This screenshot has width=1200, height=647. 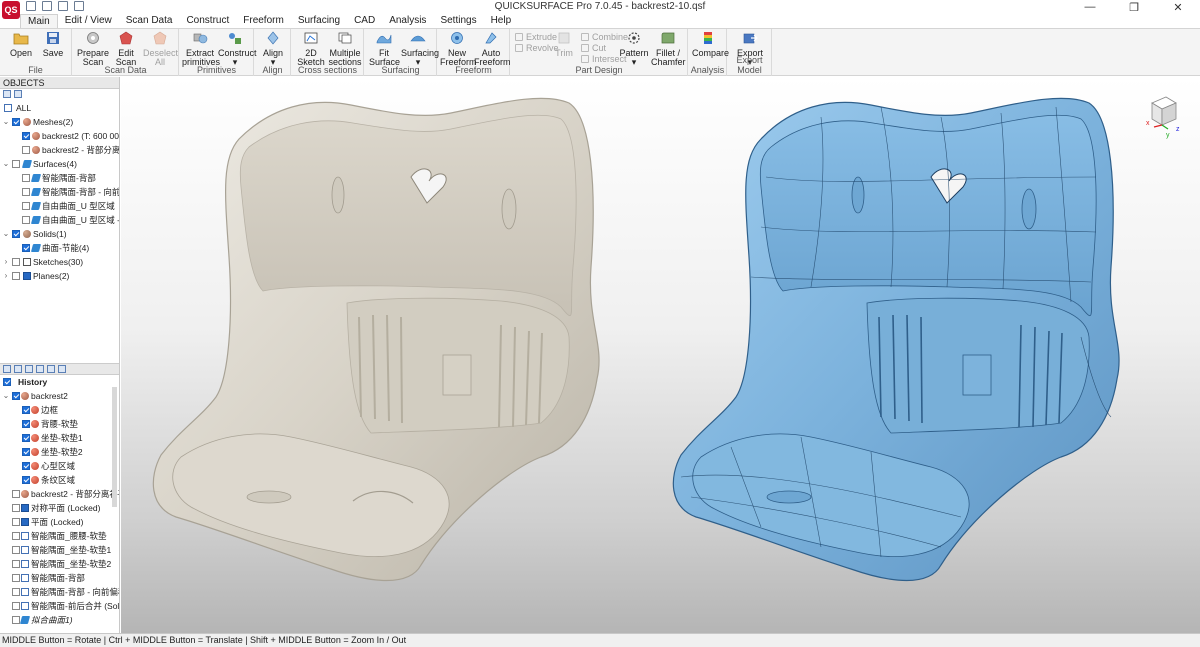 I want to click on expand-all-icon, so click(x=7, y=94).